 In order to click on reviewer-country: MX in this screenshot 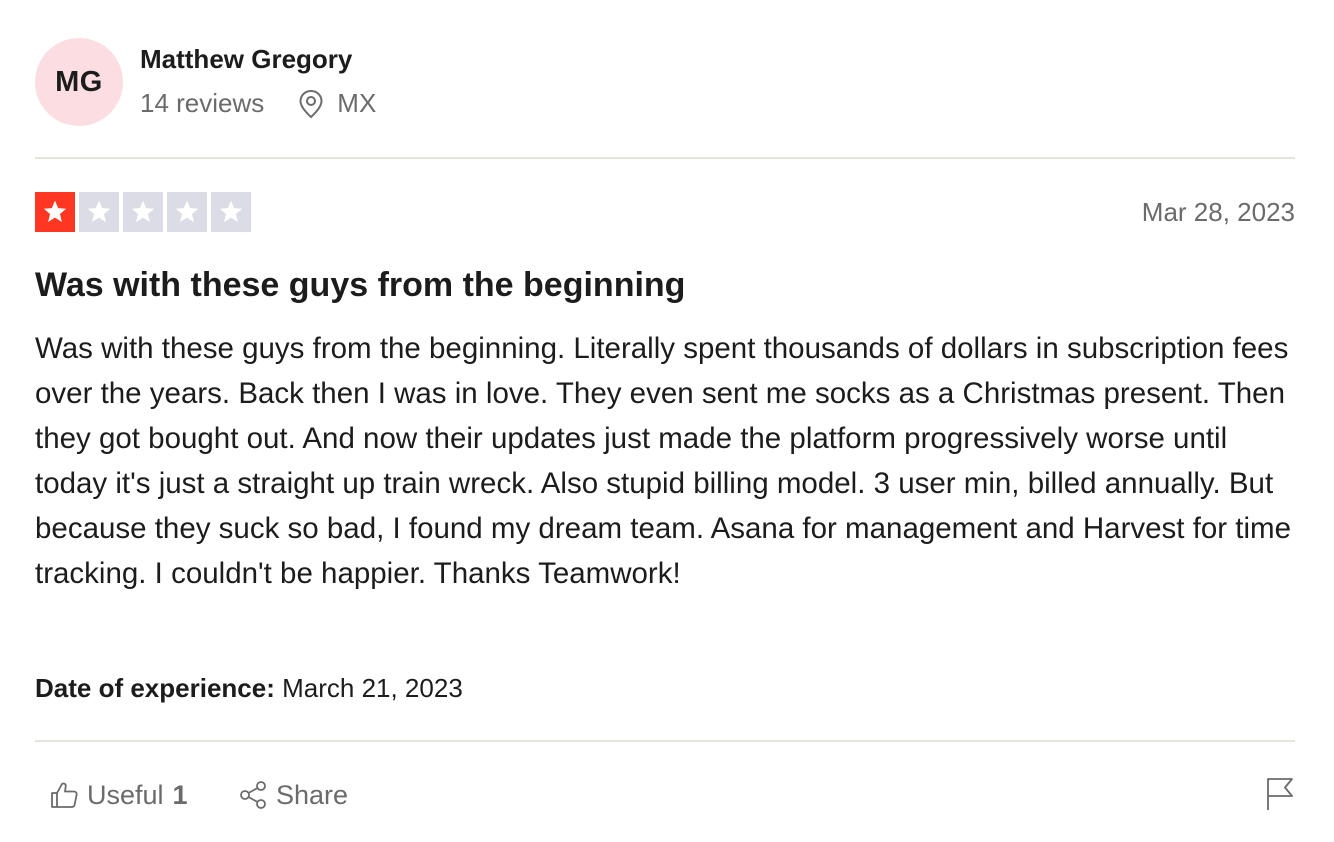, I will do `click(357, 103)`.